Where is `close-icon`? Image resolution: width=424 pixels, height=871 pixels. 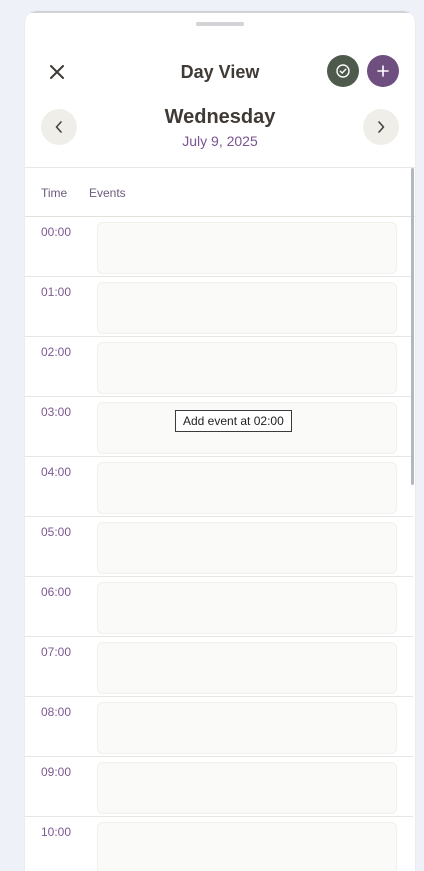 close-icon is located at coordinates (57, 72).